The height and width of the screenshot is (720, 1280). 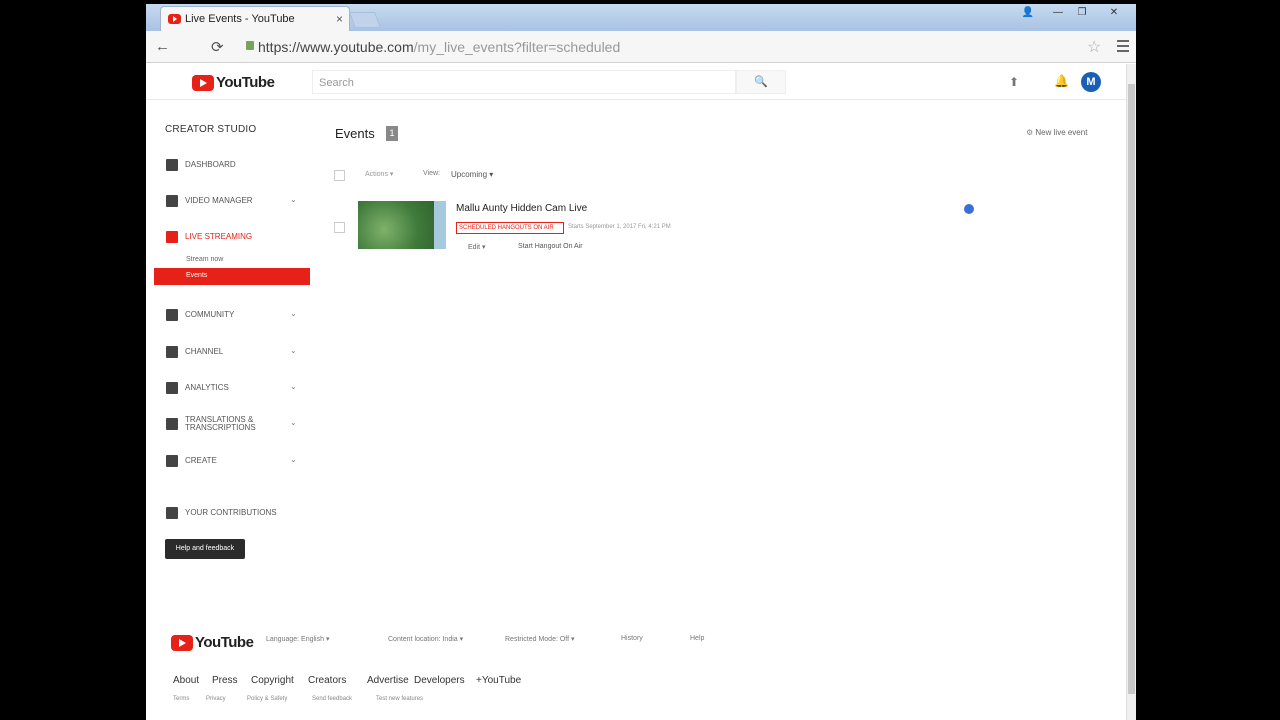 I want to click on search-input: Search, so click(x=524, y=82).